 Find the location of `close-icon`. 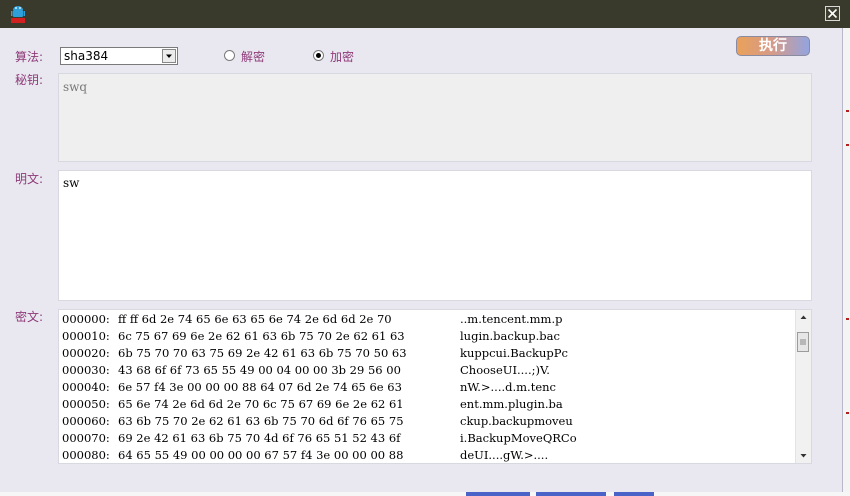

close-icon is located at coordinates (832, 13).